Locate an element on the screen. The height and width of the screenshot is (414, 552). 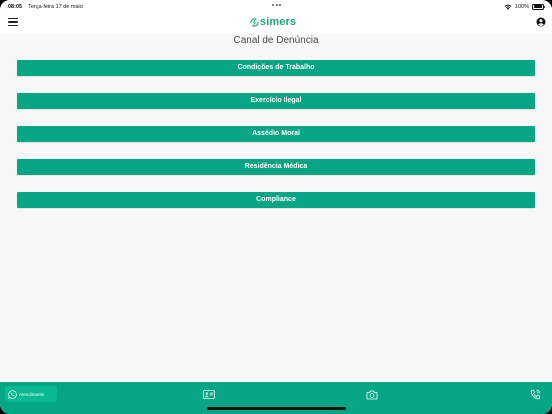
whatsapp-icon is located at coordinates (12, 394).